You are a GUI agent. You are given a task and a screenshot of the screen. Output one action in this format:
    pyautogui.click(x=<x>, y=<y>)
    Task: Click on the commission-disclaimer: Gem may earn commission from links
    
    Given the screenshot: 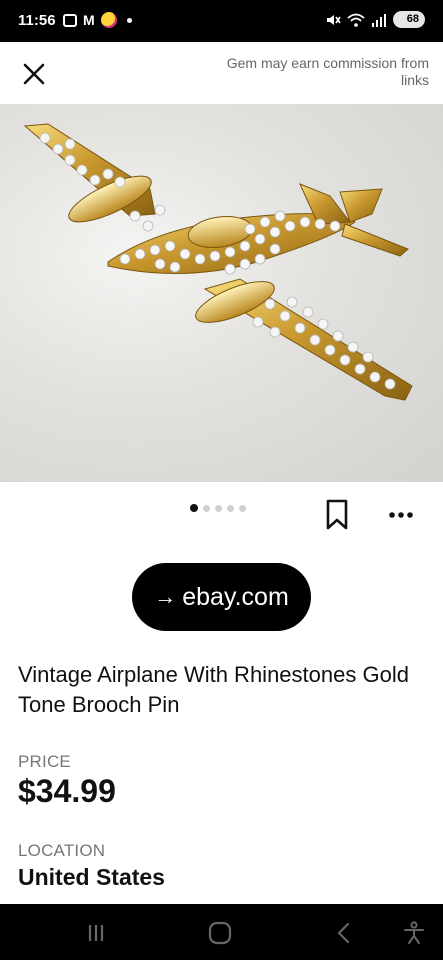 What is the action you would take?
    pyautogui.click(x=327, y=71)
    